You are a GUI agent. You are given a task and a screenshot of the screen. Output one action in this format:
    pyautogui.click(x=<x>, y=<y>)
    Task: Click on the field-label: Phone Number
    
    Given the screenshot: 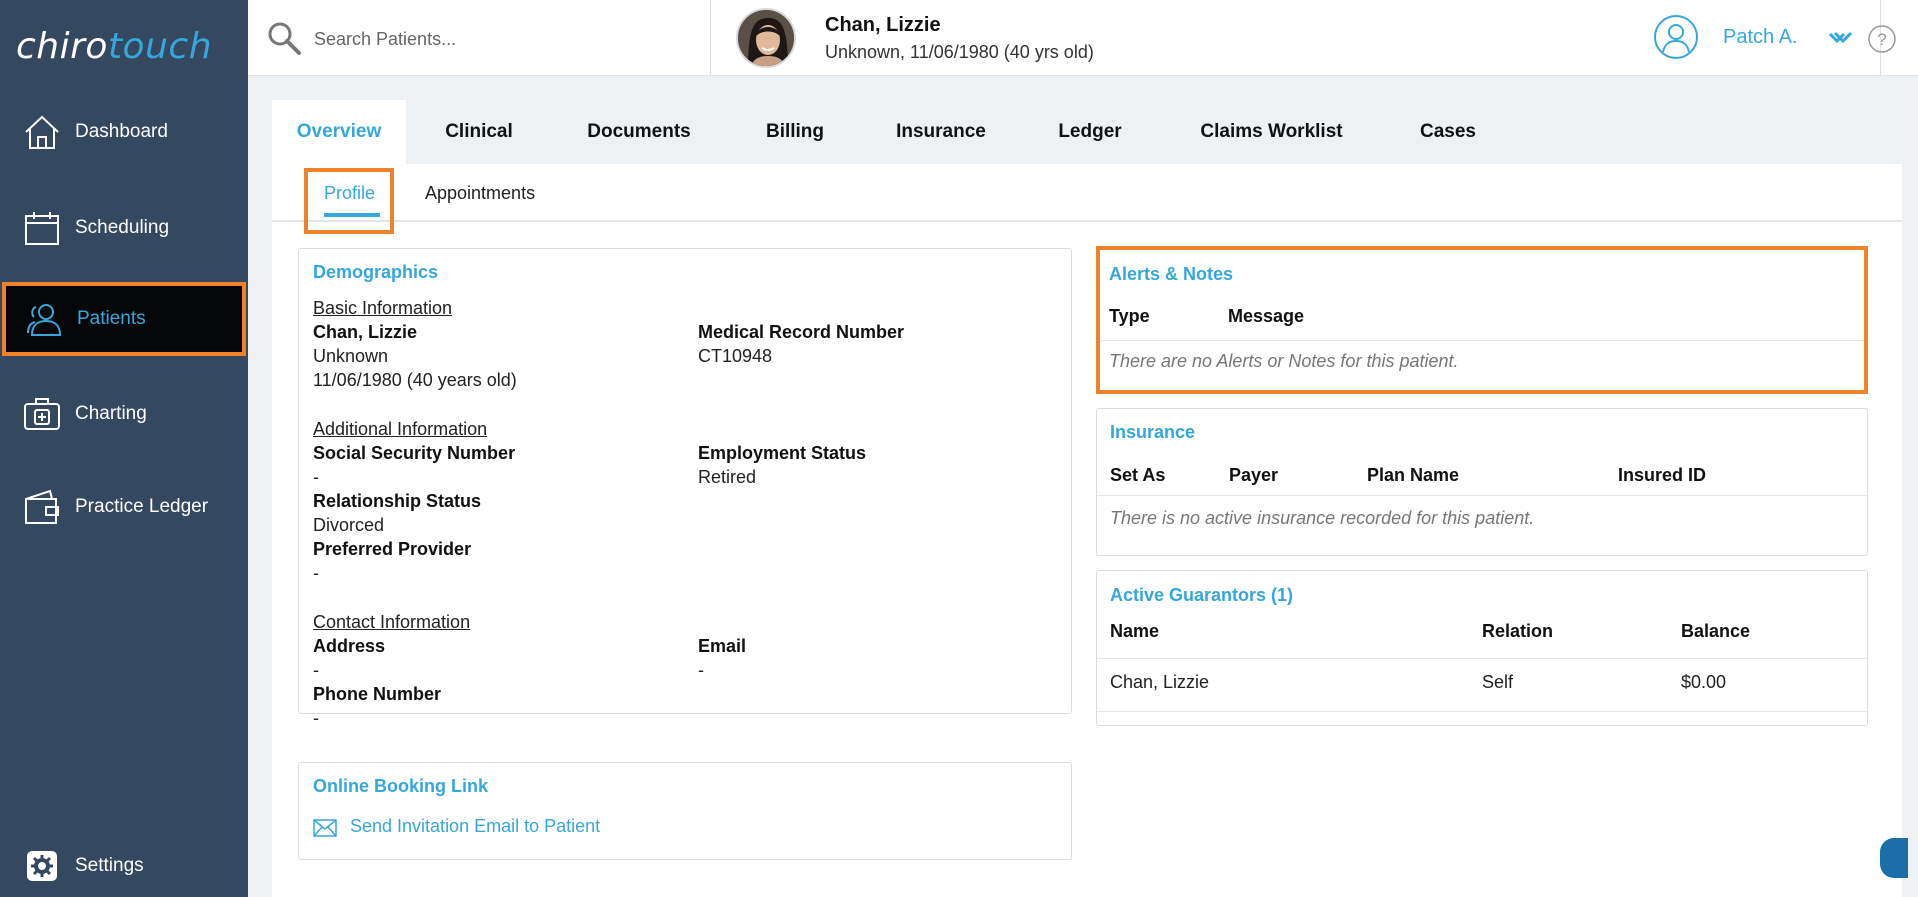 What is the action you would take?
    pyautogui.click(x=377, y=694)
    